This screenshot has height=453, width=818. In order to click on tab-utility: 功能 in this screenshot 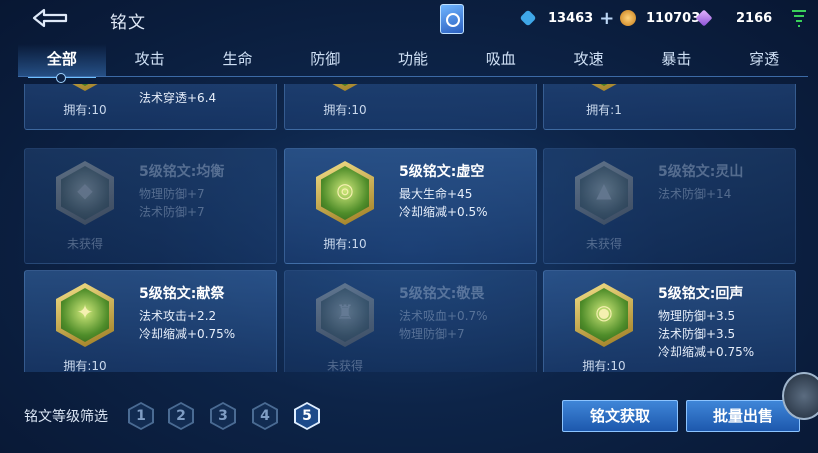, I will do `click(413, 60)`.